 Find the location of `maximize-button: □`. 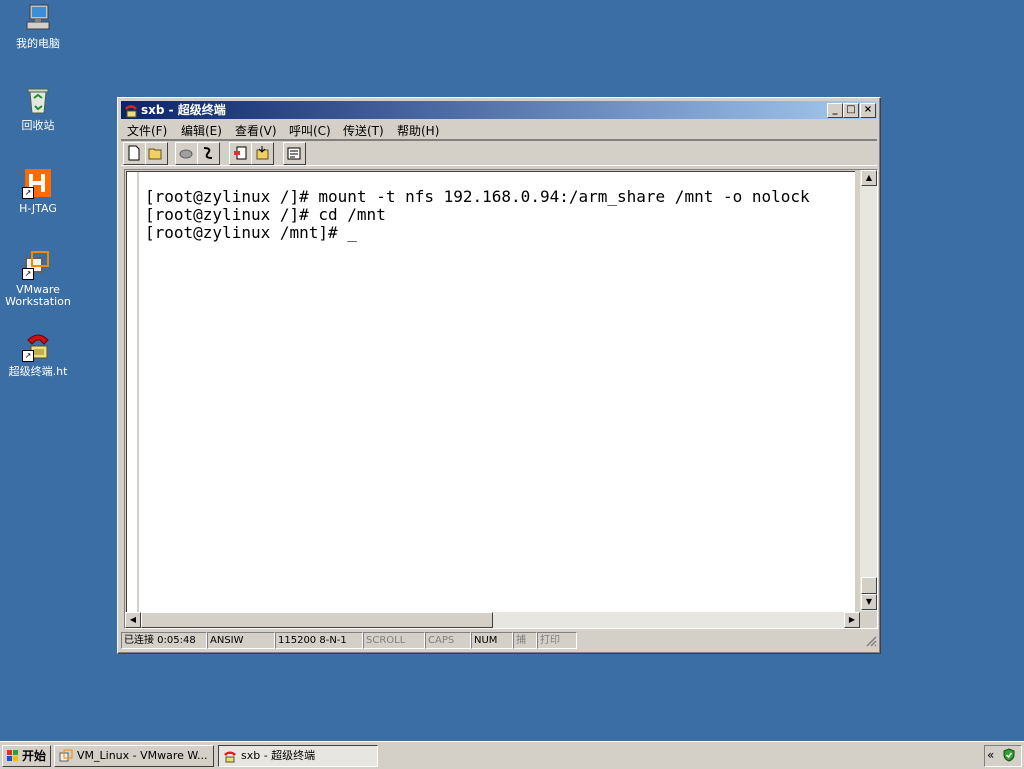

maximize-button: □ is located at coordinates (851, 110).